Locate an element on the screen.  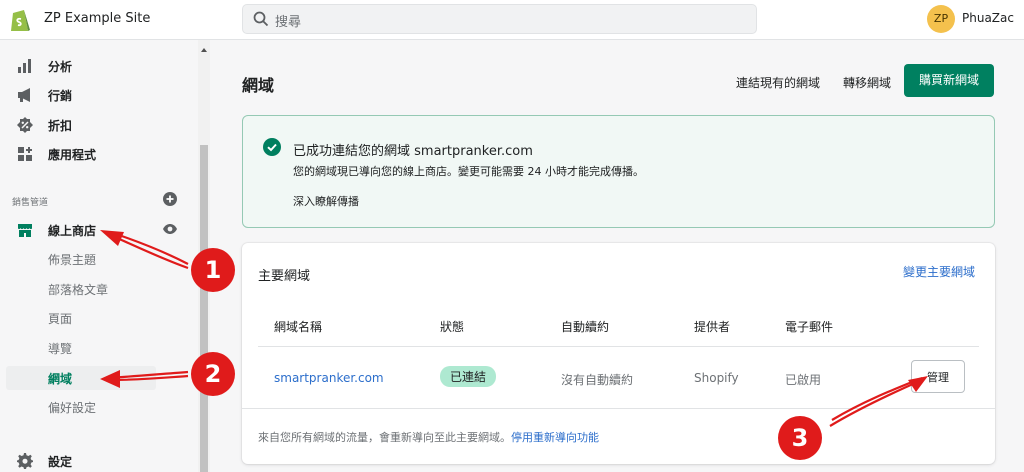
annotation-marker-3: 3 is located at coordinates (800, 438).